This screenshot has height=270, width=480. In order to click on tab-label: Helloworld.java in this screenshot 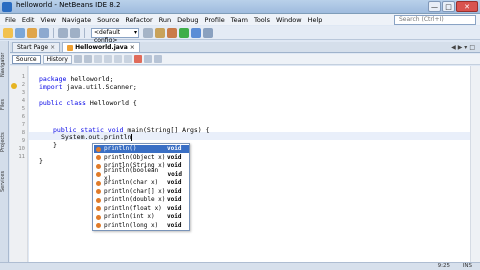, I will do `click(101, 47)`.